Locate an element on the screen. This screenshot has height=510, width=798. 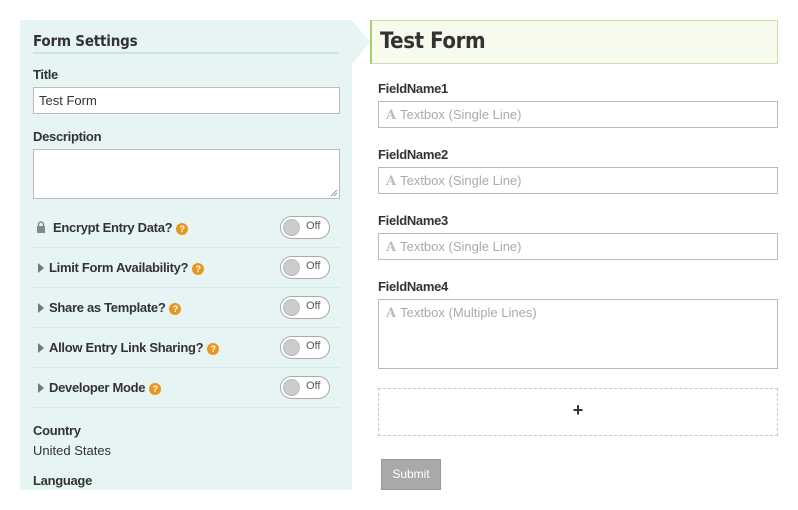
form-header: Test Form is located at coordinates (574, 42).